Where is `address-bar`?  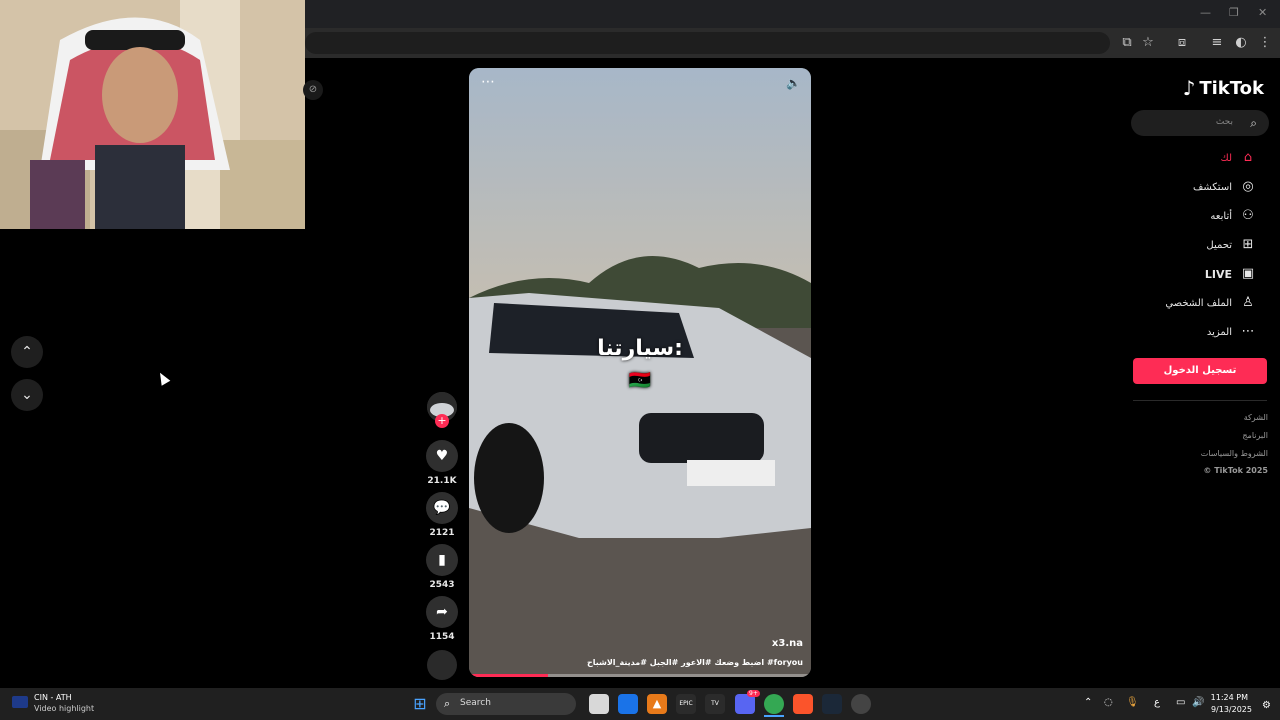
address-bar is located at coordinates (707, 43).